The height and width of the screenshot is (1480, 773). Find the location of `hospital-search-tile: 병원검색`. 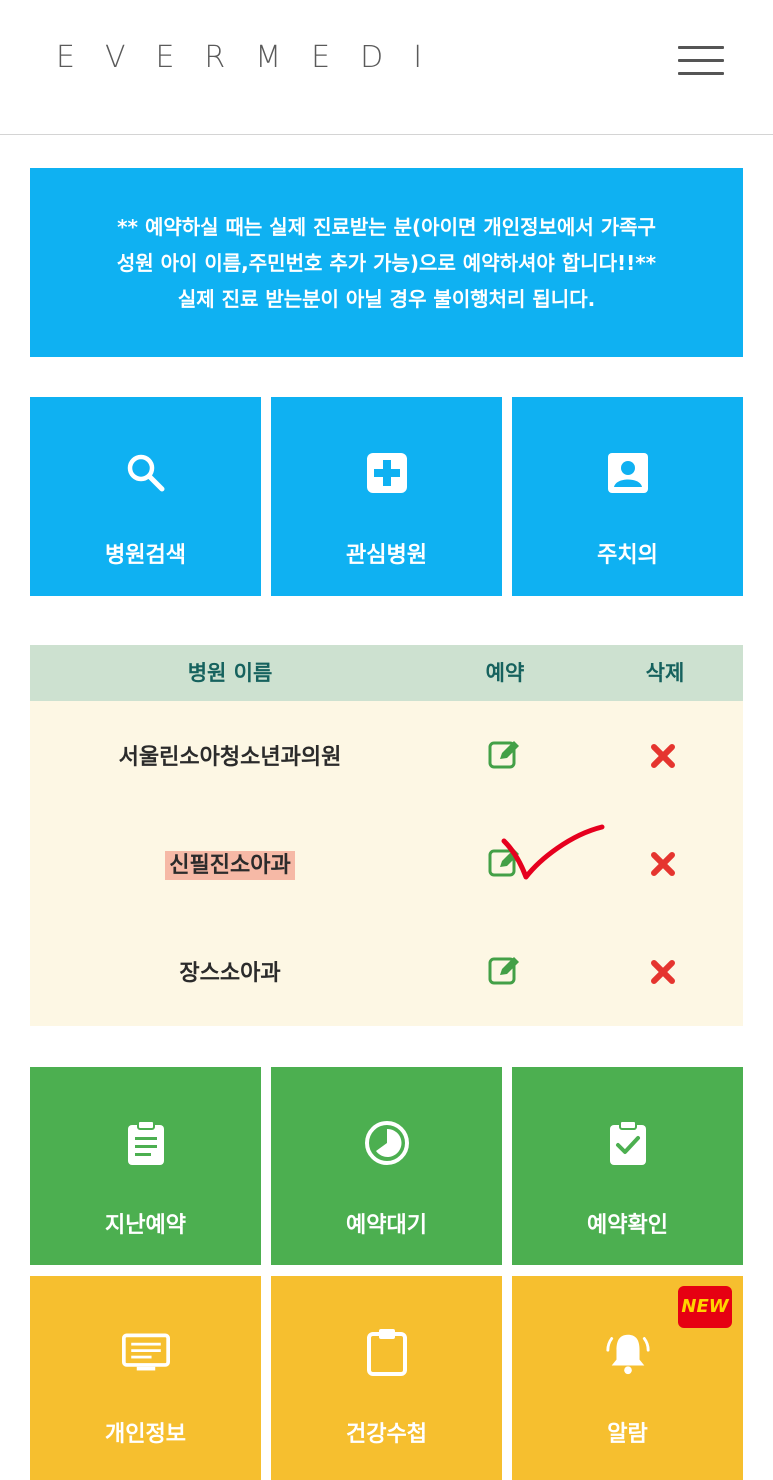

hospital-search-tile: 병원검색 is located at coordinates (145, 496).